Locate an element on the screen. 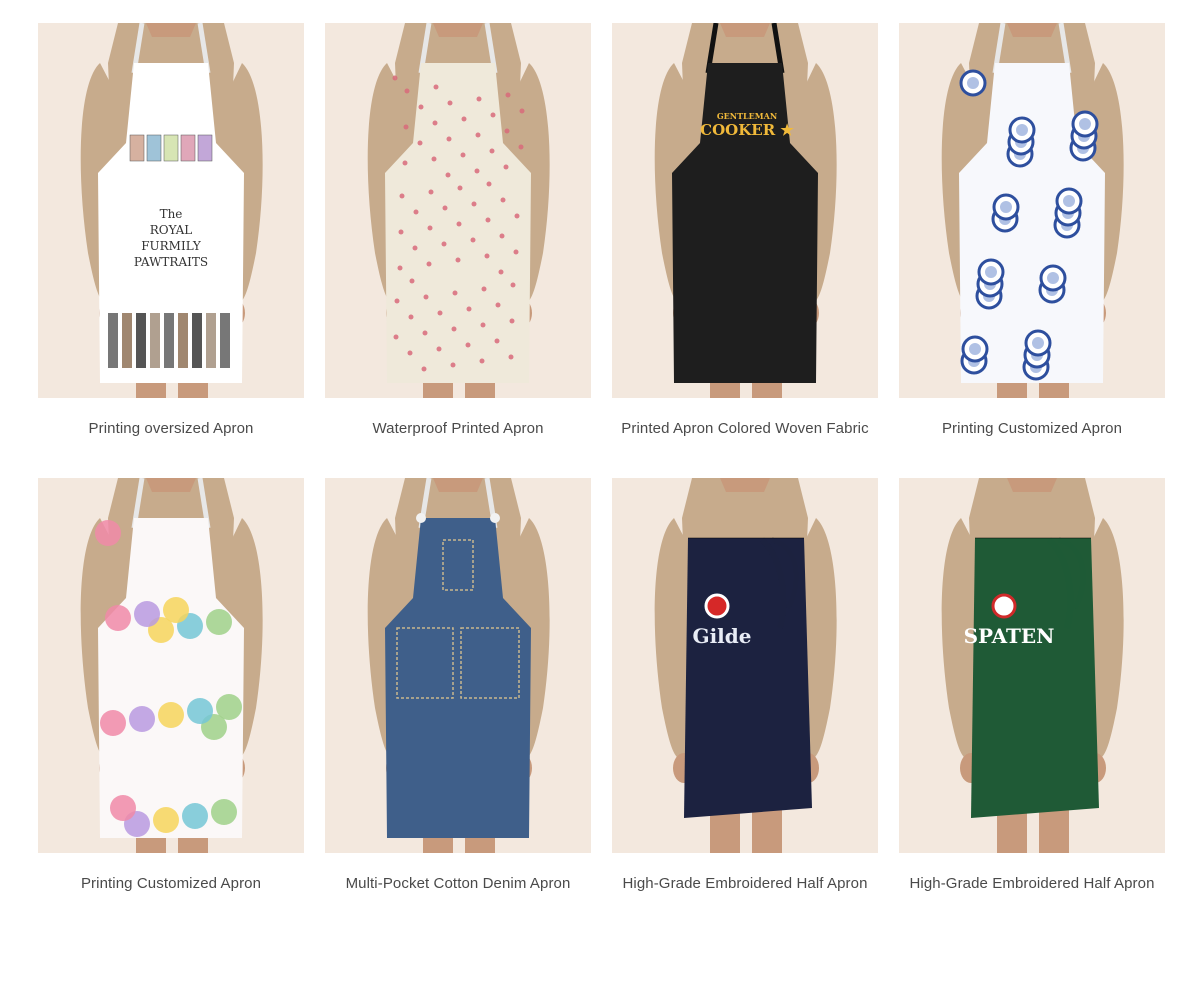 Image resolution: width=1200 pixels, height=1003 pixels. product-card: SPATEN High-Grade Embroidered Half Apron is located at coordinates (1032, 685).